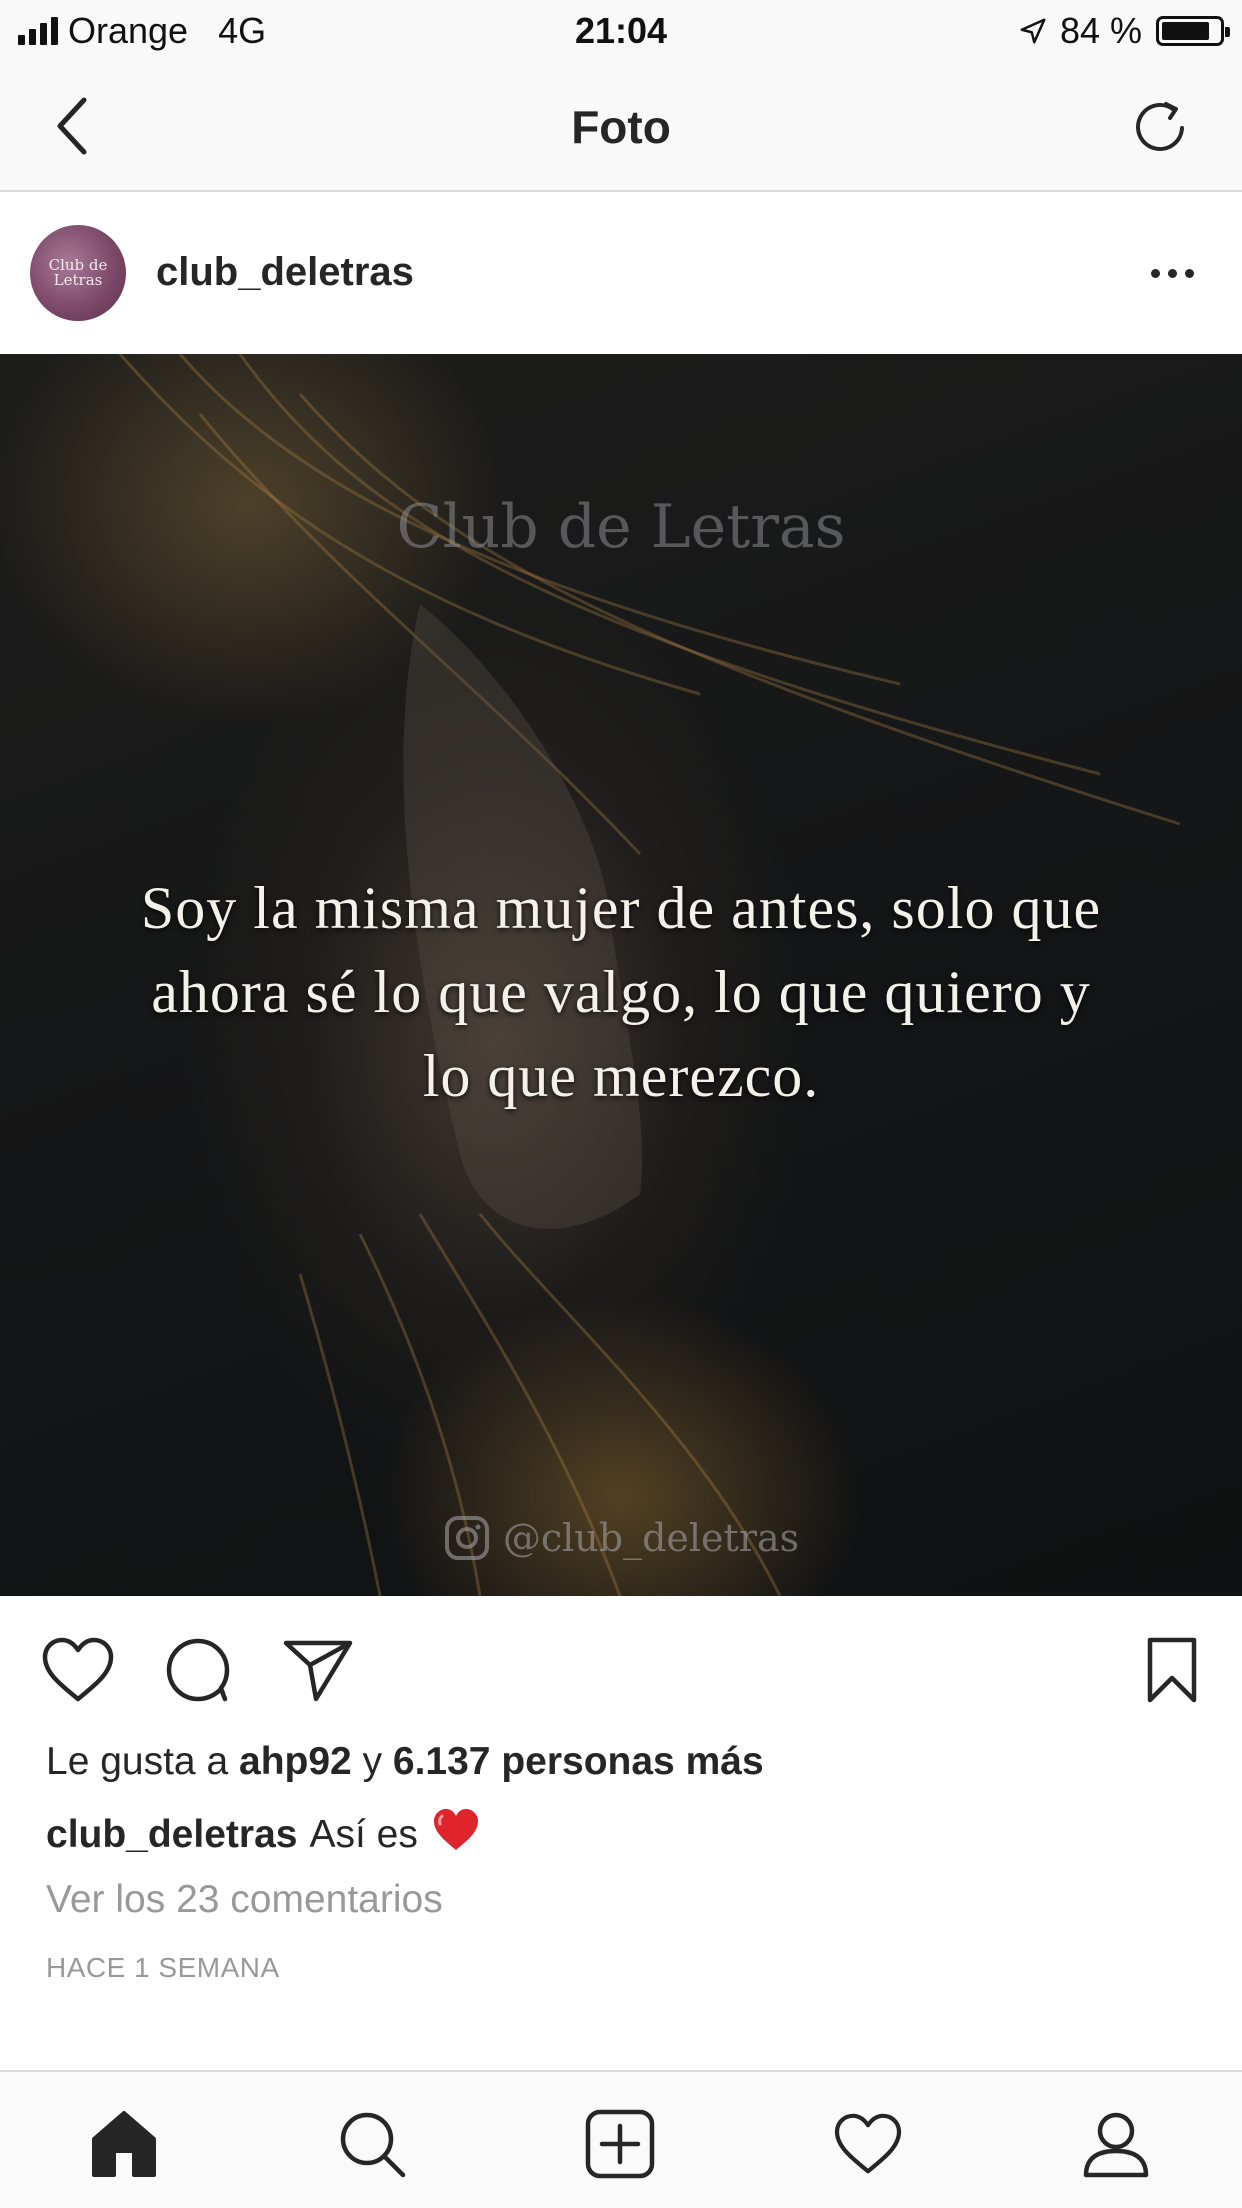  Describe the element at coordinates (244, 1900) in the screenshot. I see `view-comments-link: Ver los 23 comentarios` at that location.